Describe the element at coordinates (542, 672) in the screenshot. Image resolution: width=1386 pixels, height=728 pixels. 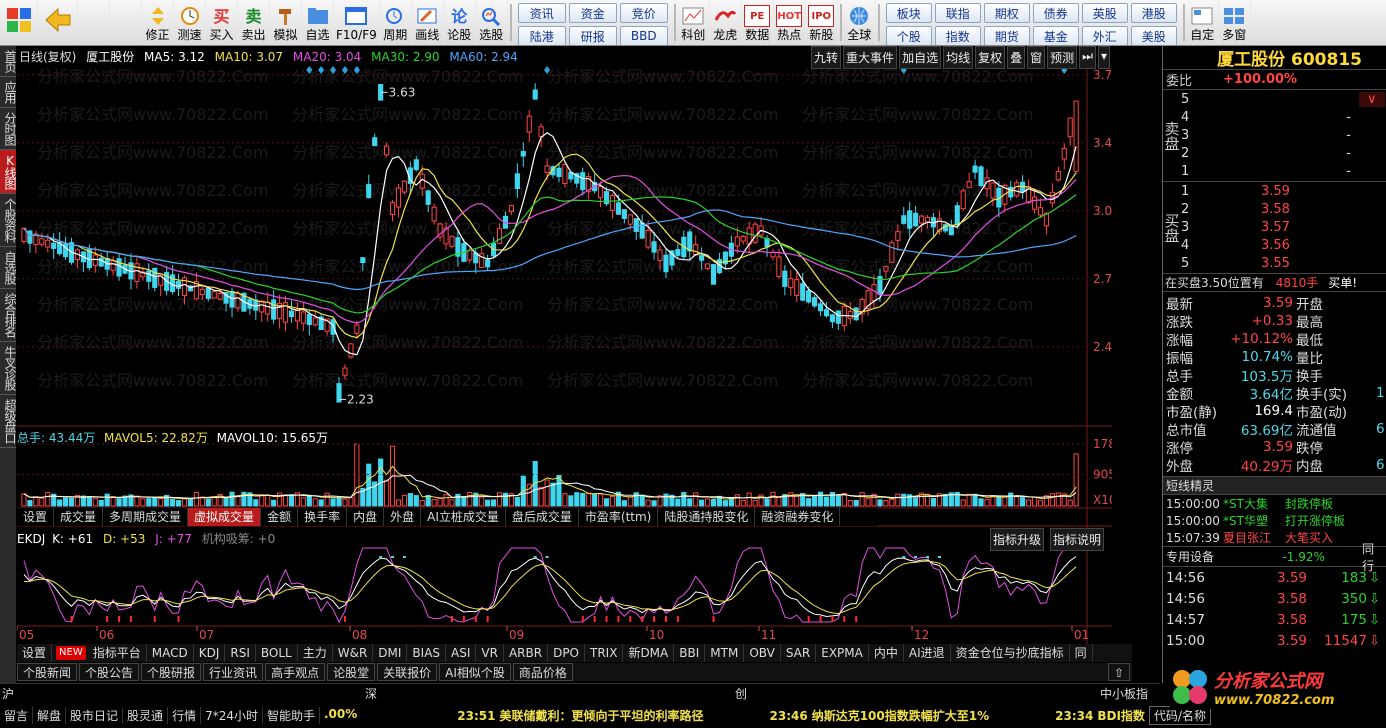
I see `news-tab-8: 商品价格` at that location.